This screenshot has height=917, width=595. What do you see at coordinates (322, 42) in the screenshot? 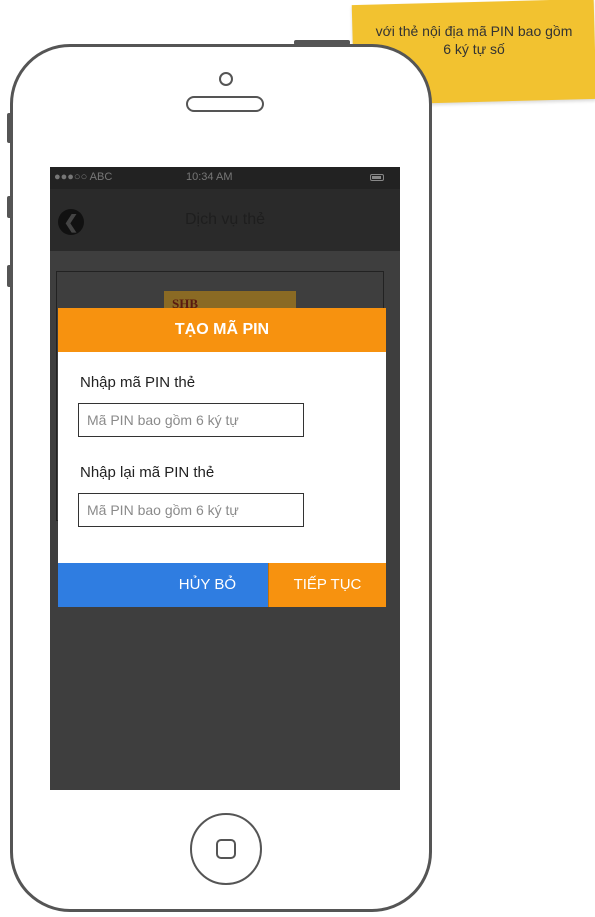
I see `phone-power-button` at bounding box center [322, 42].